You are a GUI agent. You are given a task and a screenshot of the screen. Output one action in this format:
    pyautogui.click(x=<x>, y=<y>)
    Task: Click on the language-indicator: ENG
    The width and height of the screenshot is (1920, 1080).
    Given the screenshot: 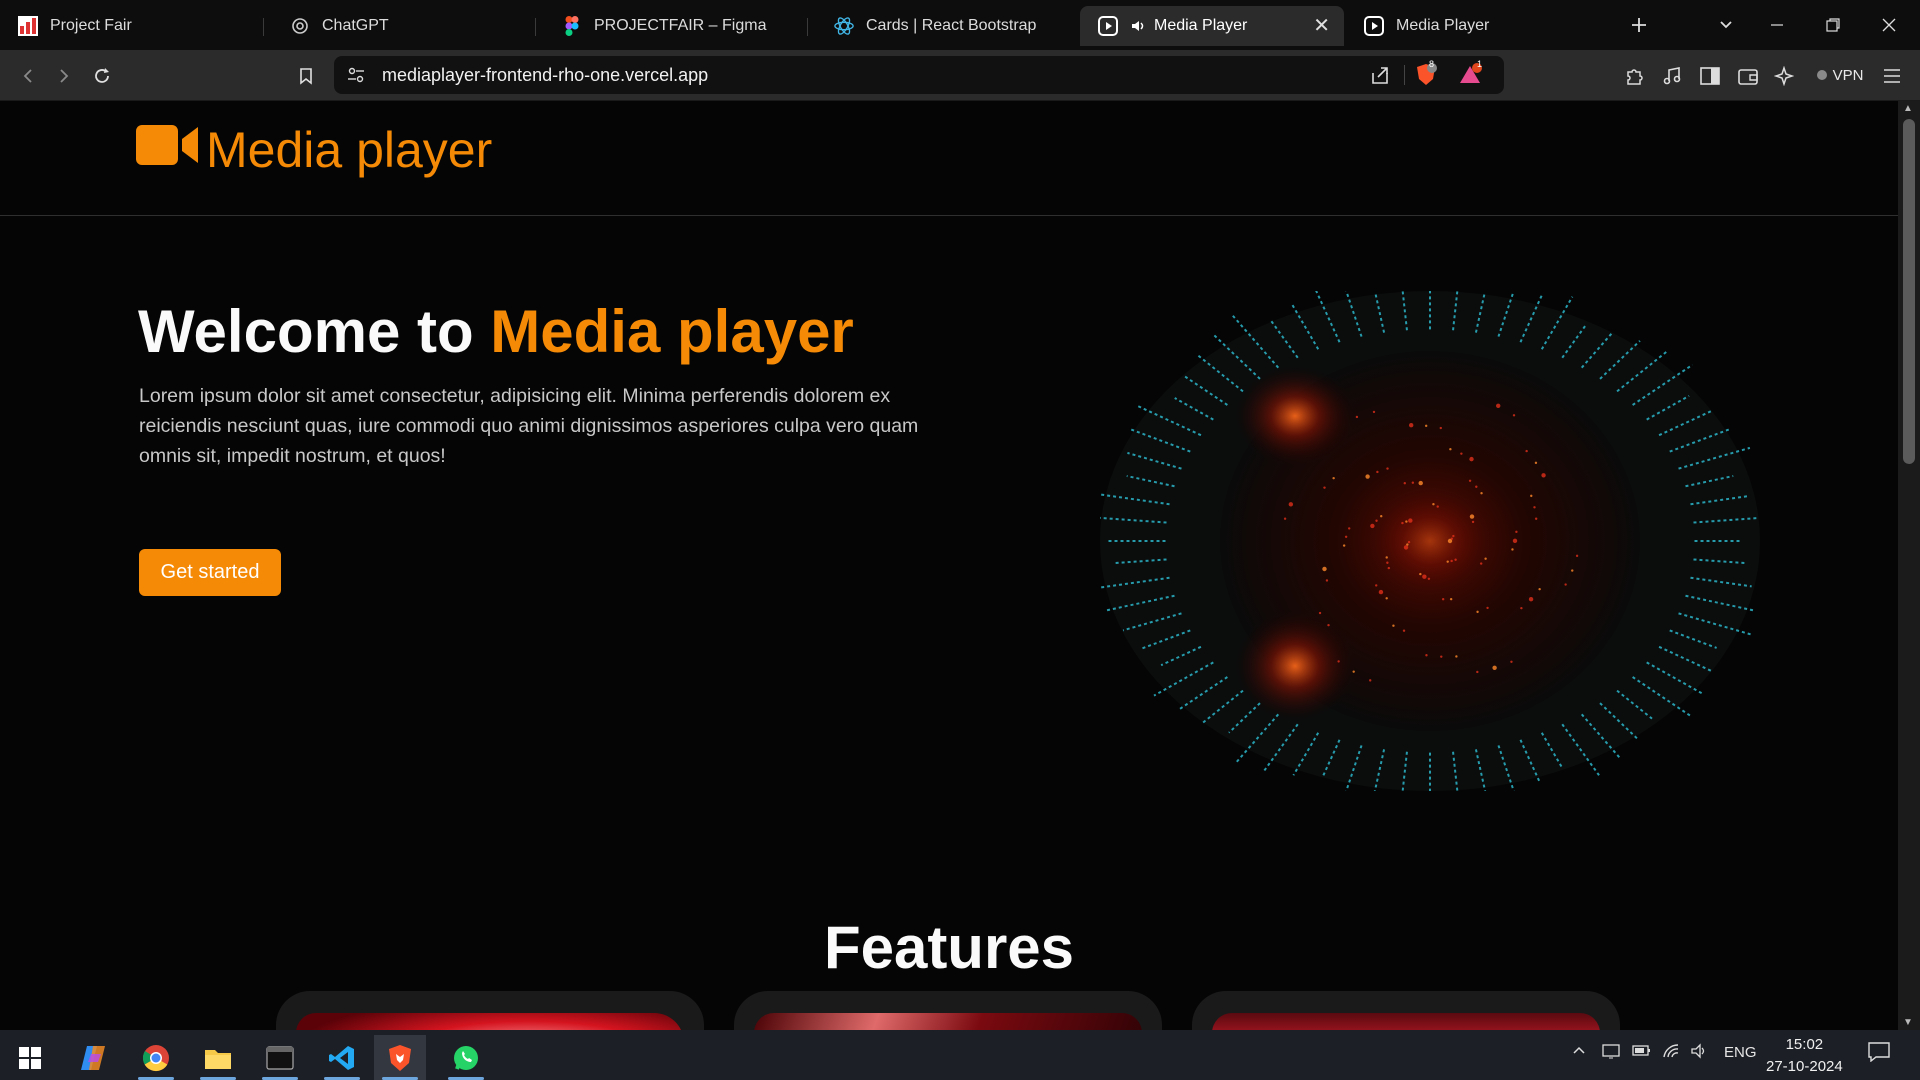 What is the action you would take?
    pyautogui.click(x=1740, y=1052)
    